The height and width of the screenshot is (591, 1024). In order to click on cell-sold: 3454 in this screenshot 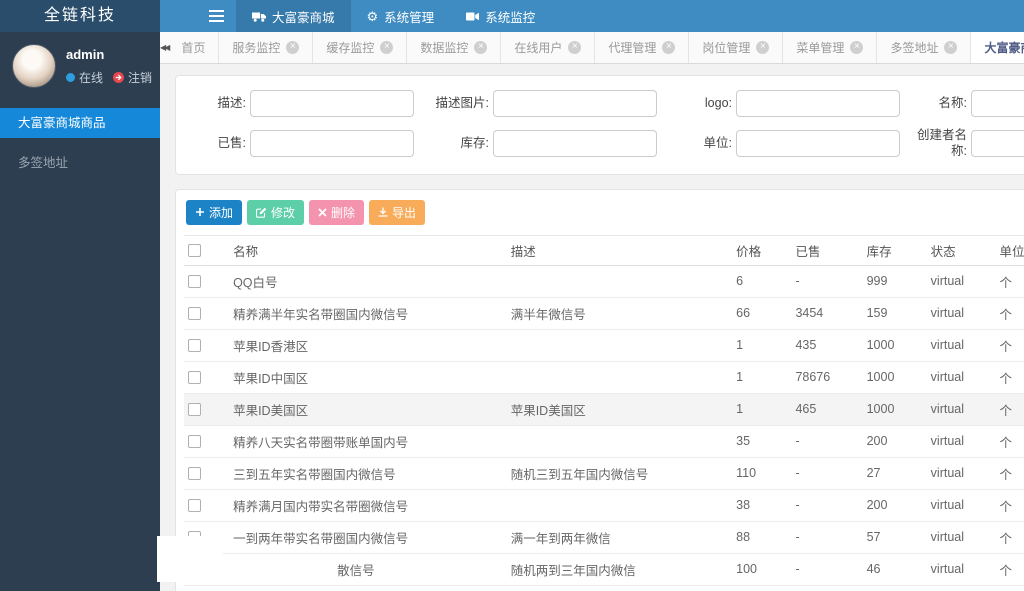, I will do `click(827, 313)`.